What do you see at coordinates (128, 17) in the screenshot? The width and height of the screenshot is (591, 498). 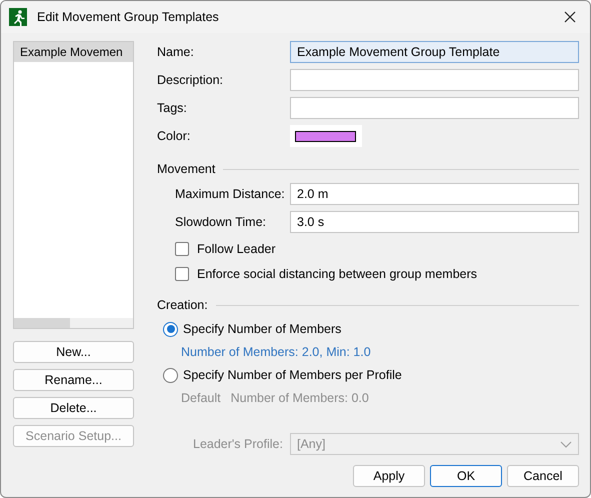 I see `window-title: Edit Movement Group Templates` at bounding box center [128, 17].